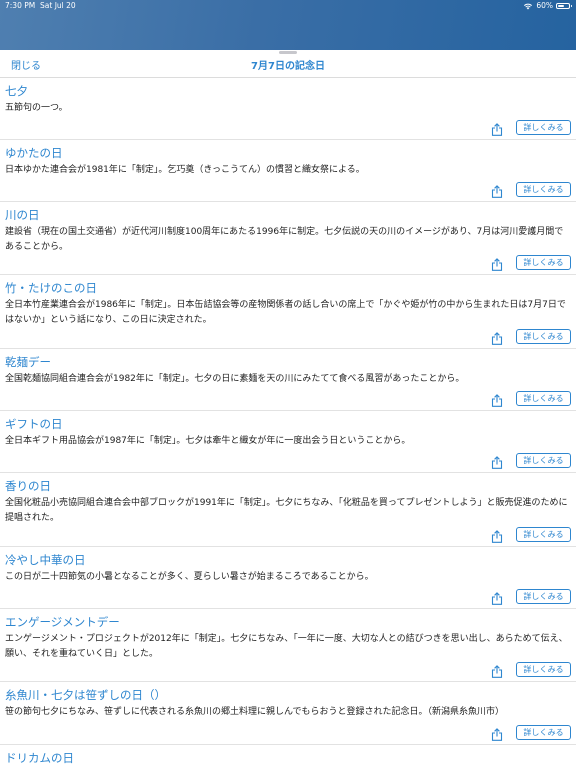  Describe the element at coordinates (288, 25) in the screenshot. I see `header-background: 7:30 PM Sat Jul 20 60%` at that location.